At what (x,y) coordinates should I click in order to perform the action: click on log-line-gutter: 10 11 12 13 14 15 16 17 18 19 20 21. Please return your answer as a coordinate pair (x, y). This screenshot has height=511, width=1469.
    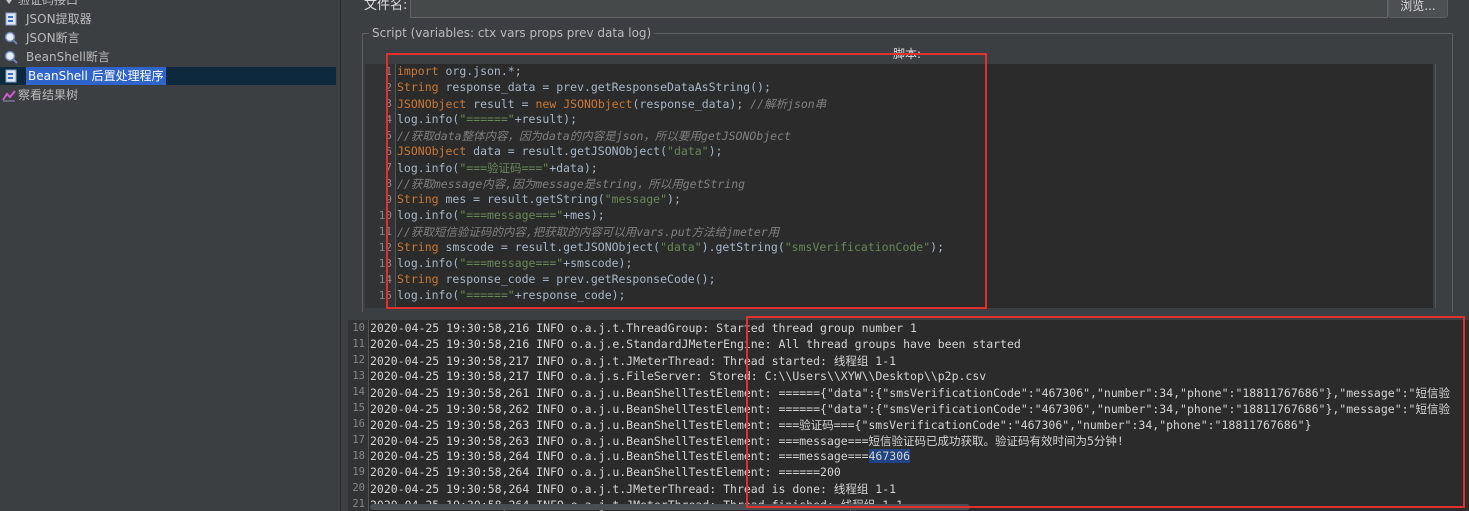
    Looking at the image, I should click on (358, 415).